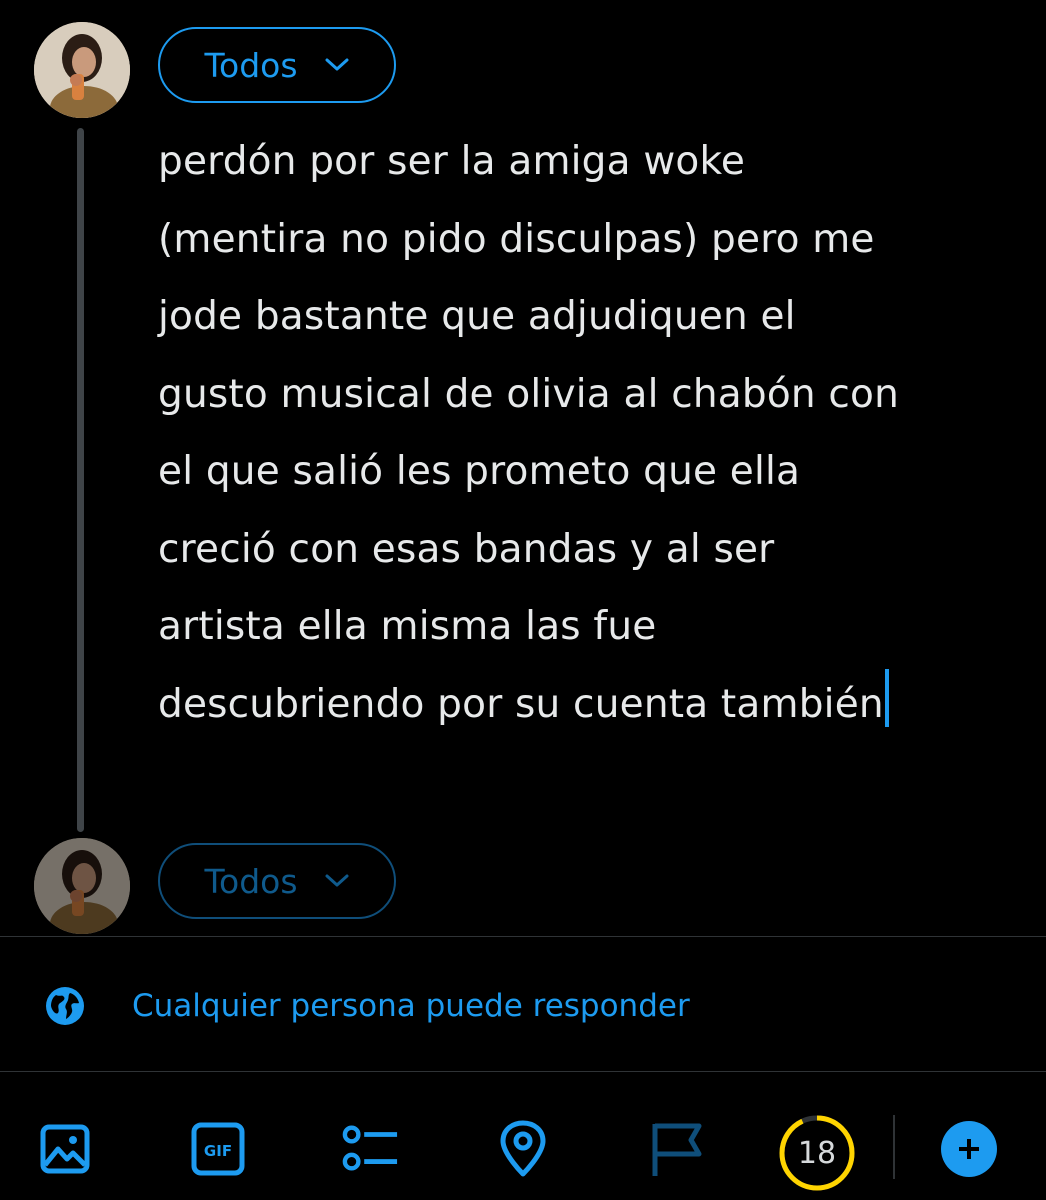  I want to click on character-count-ring: 18, so click(817, 1153).